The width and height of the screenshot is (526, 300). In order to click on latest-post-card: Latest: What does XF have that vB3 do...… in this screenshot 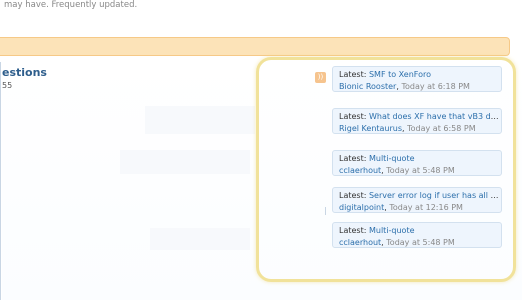, I will do `click(417, 121)`.